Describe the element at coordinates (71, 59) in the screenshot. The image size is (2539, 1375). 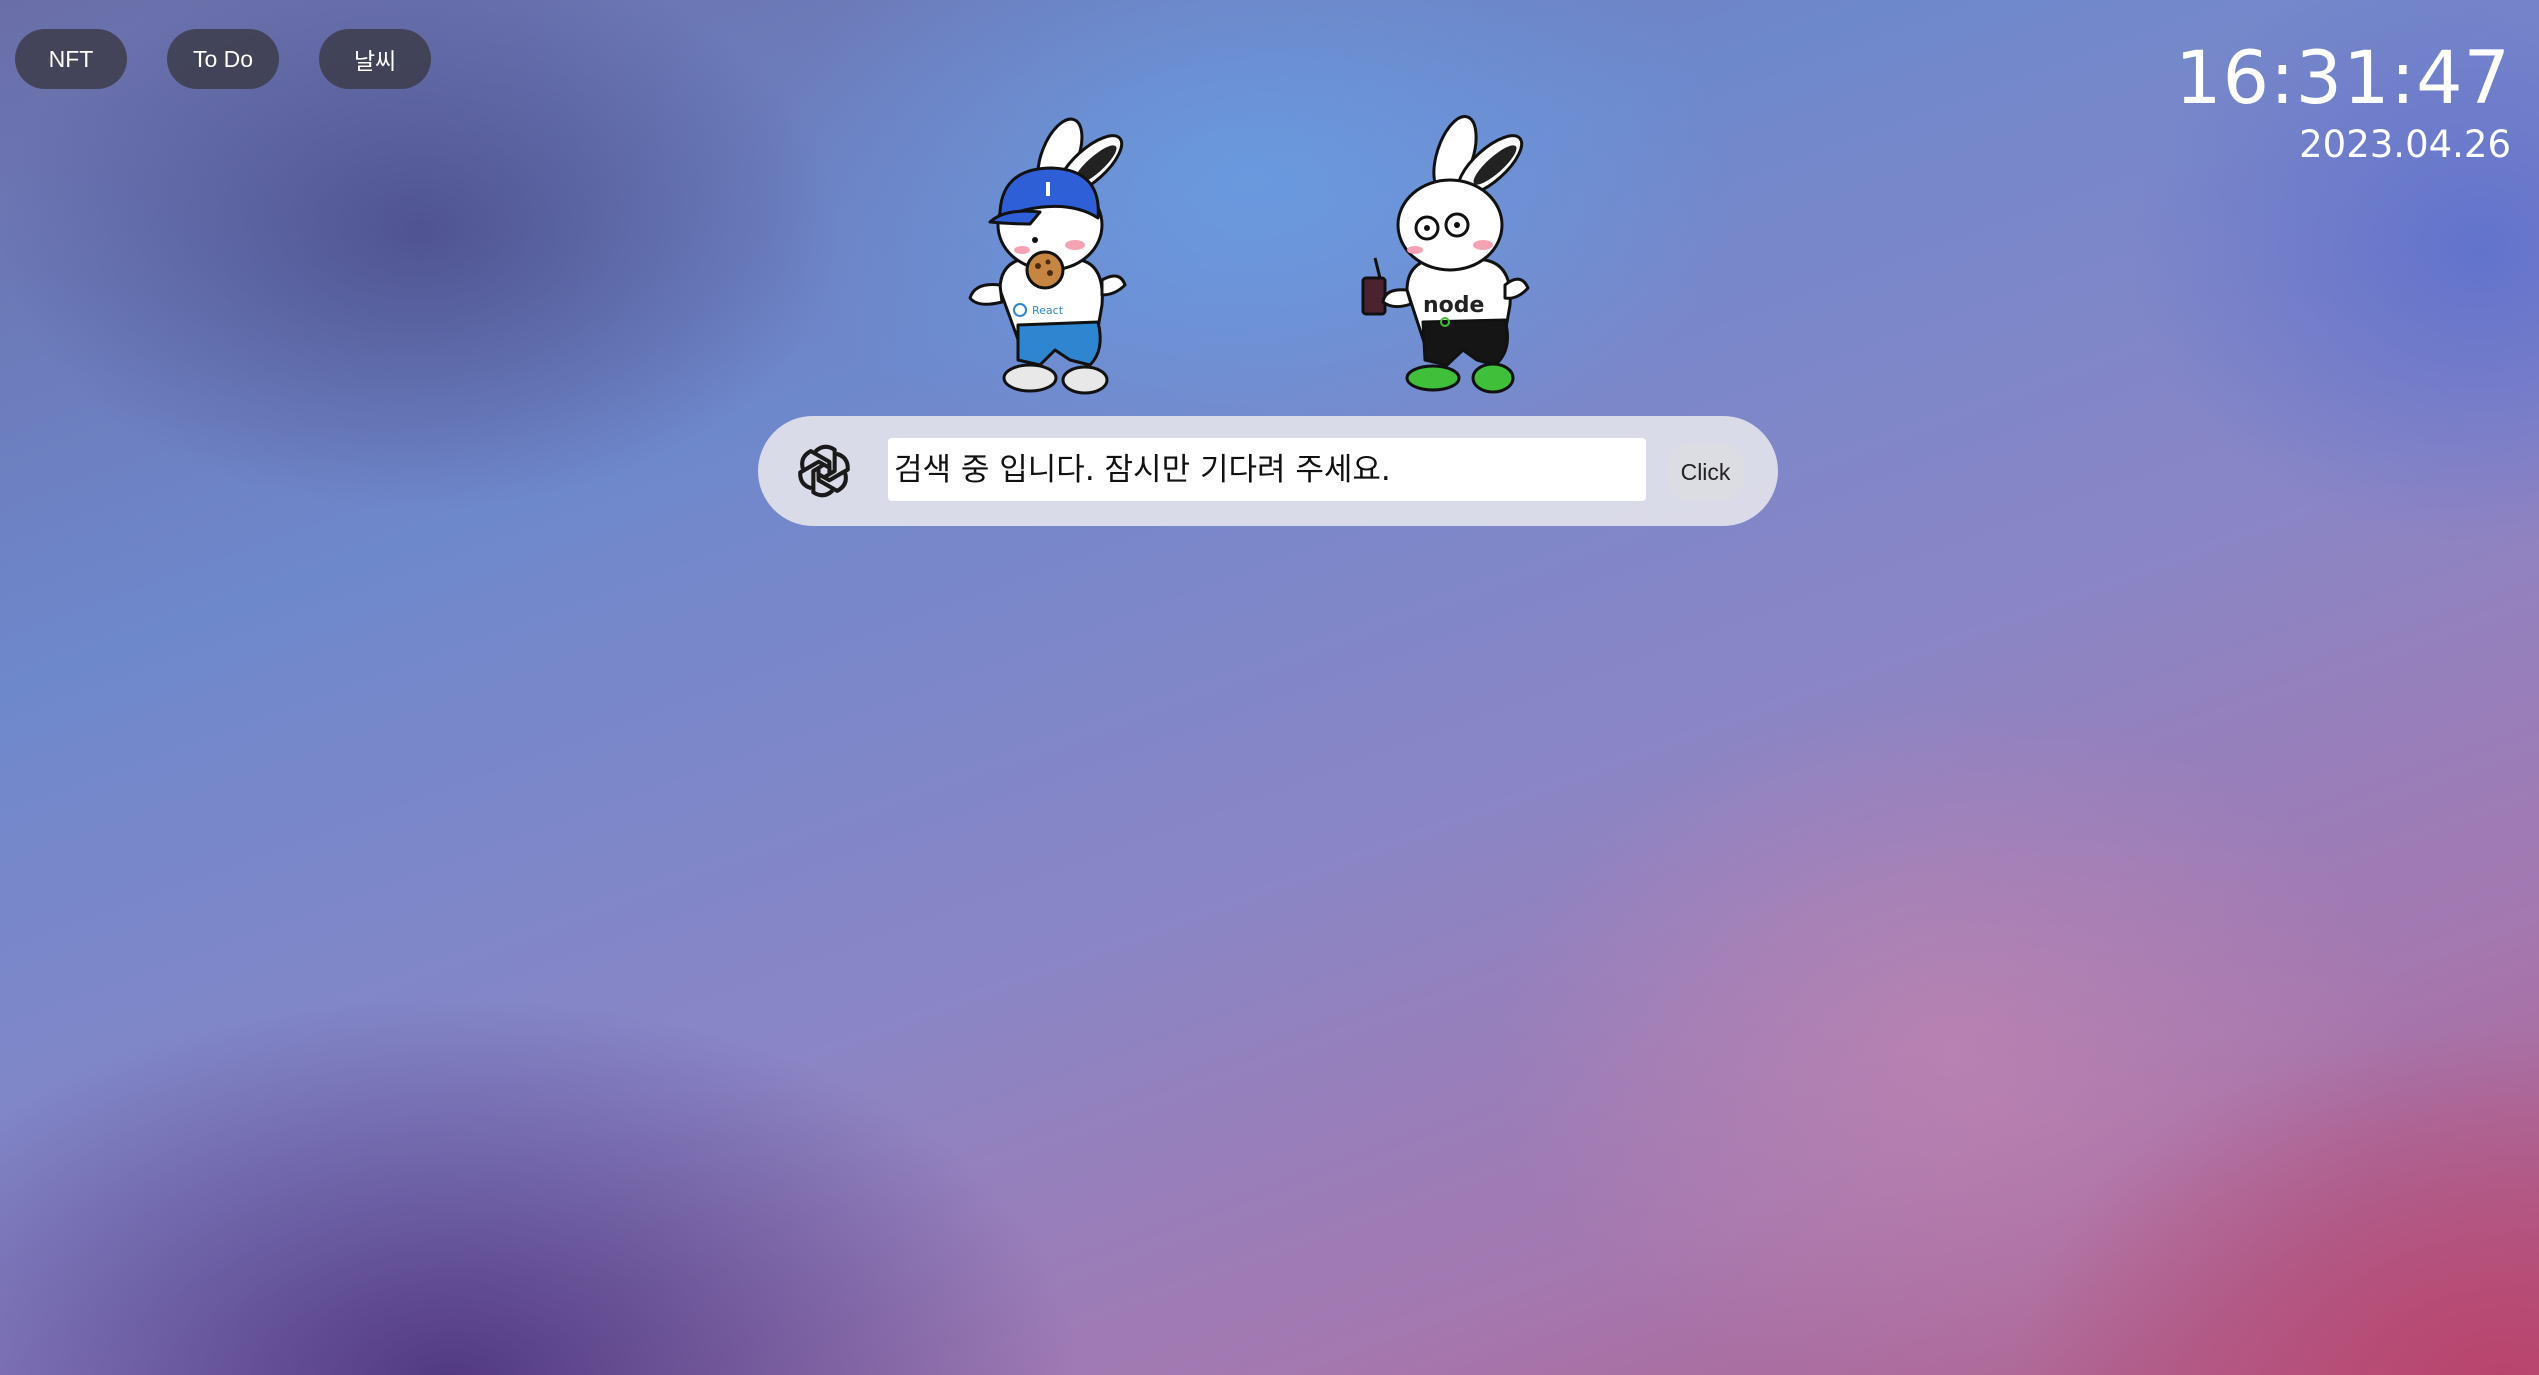
I see `nav-button-nft: NFT` at that location.